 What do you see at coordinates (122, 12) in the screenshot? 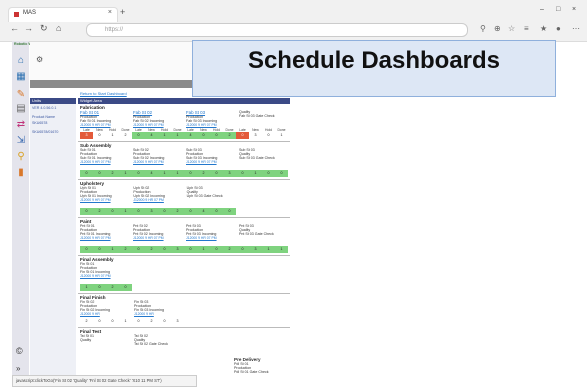
I see `new-tab-button: +` at bounding box center [122, 12].